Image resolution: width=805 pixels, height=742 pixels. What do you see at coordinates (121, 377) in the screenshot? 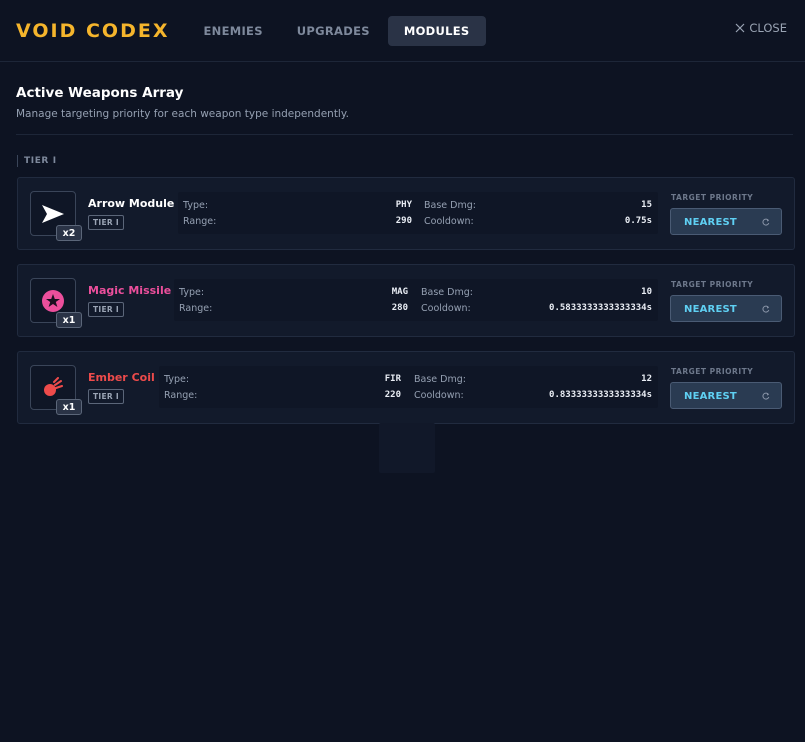
I see `weapon-name: Ember Coil` at bounding box center [121, 377].